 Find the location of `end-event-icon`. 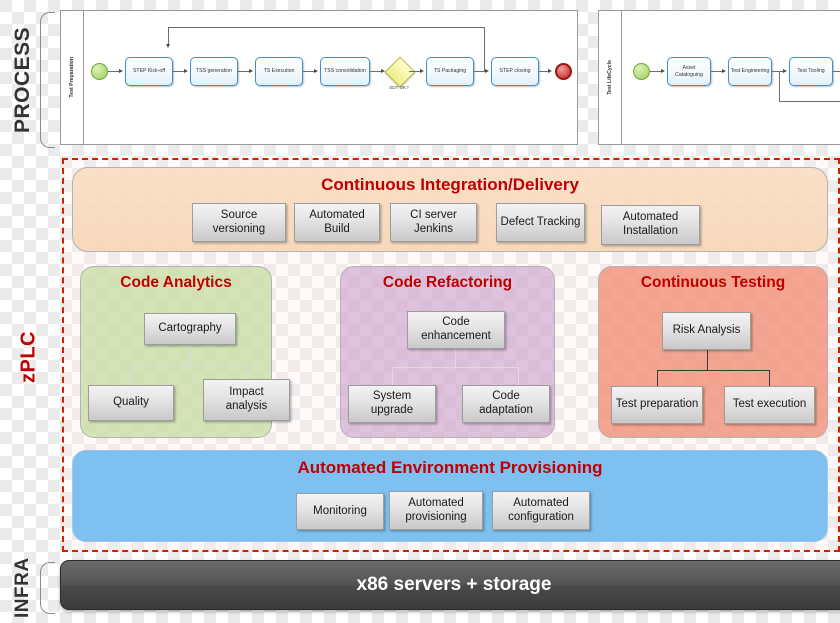

end-event-icon is located at coordinates (563, 71).